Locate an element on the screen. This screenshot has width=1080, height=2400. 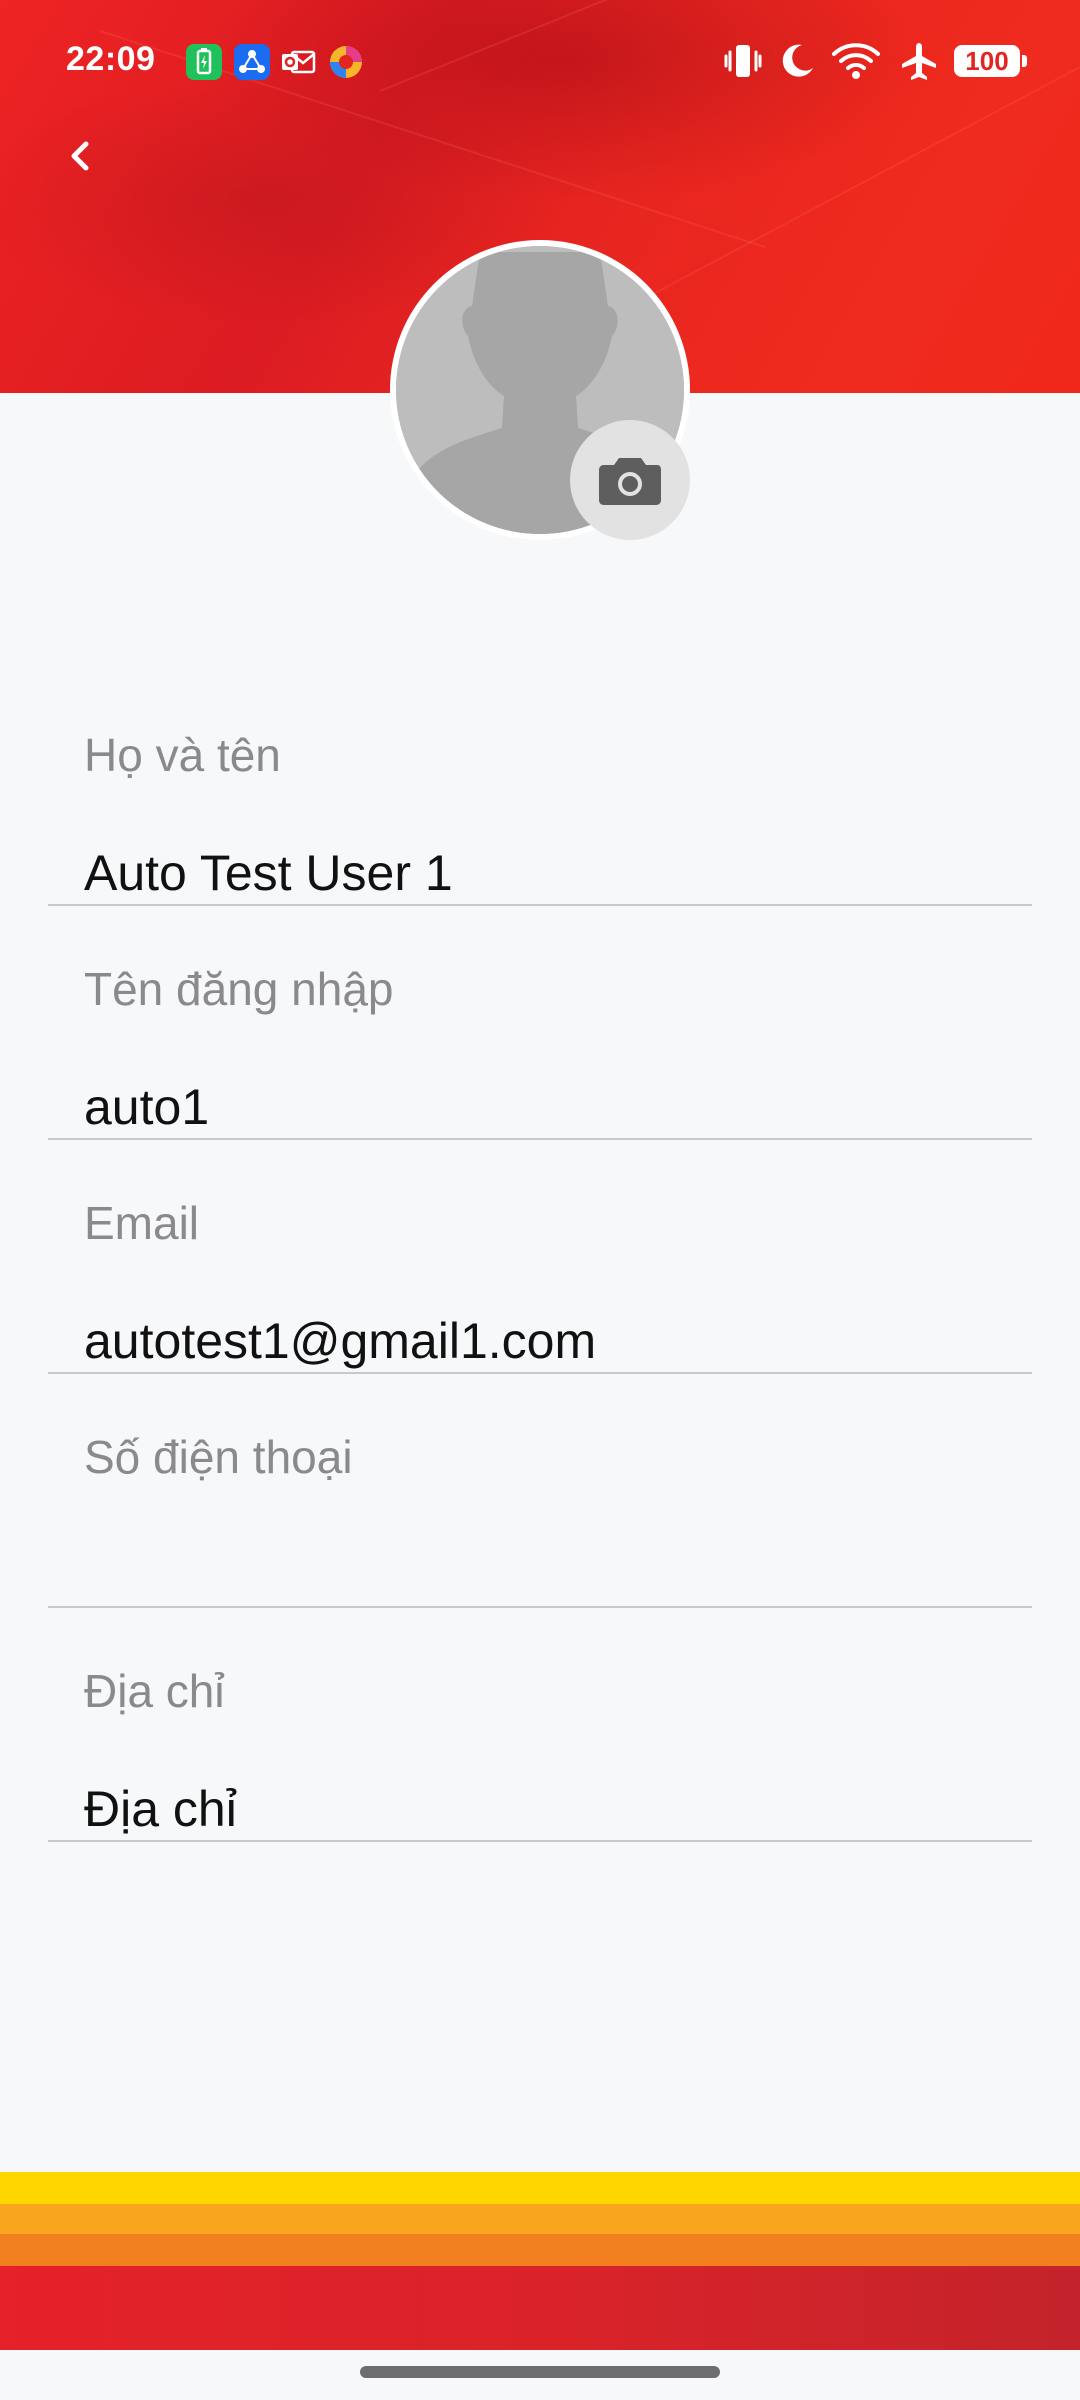
footer-stripe-red is located at coordinates (540, 2308).